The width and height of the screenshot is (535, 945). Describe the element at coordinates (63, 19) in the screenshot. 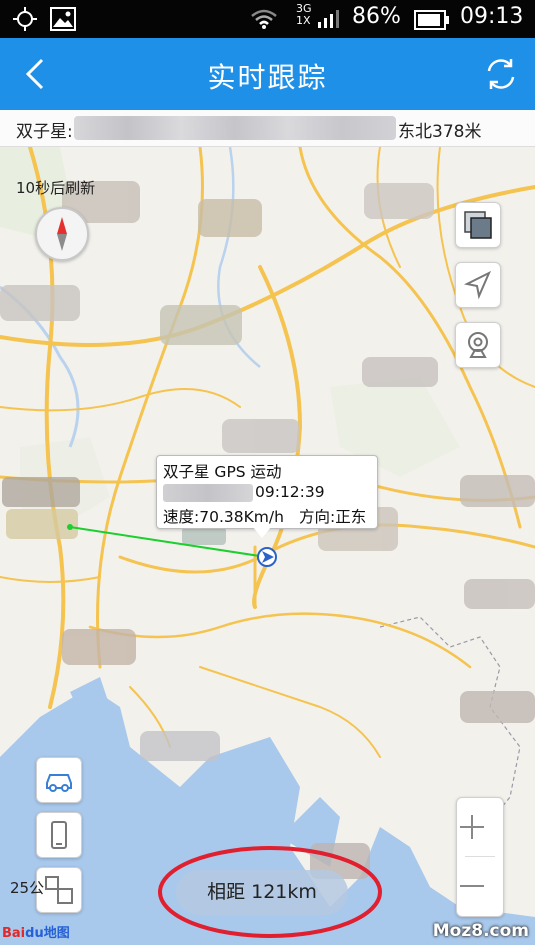

I see `image-icon` at that location.